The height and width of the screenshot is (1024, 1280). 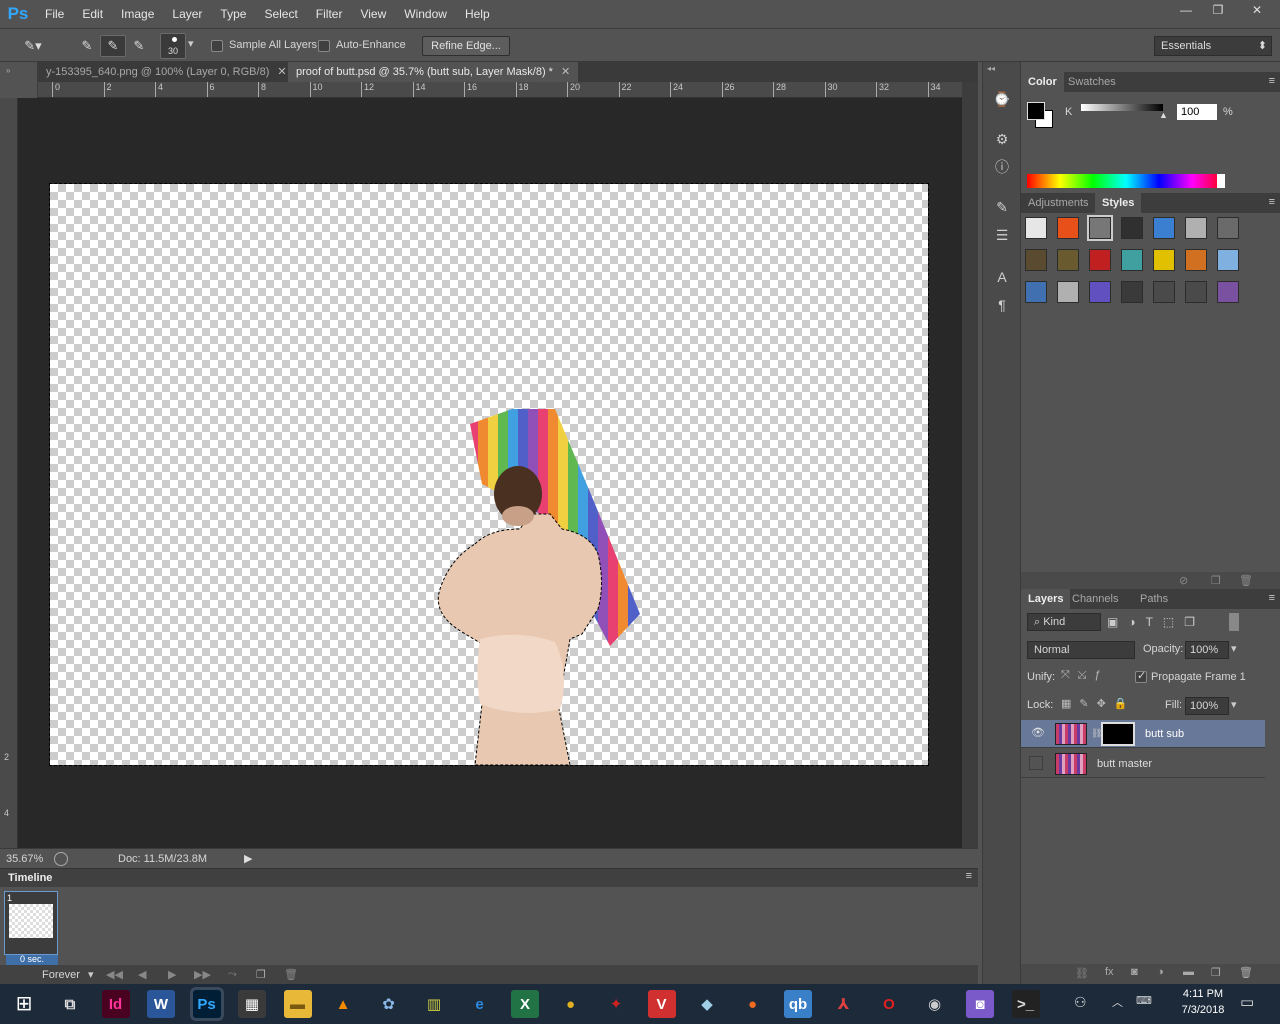 I want to click on loop-dropdown-icon: ▾, so click(x=91, y=974).